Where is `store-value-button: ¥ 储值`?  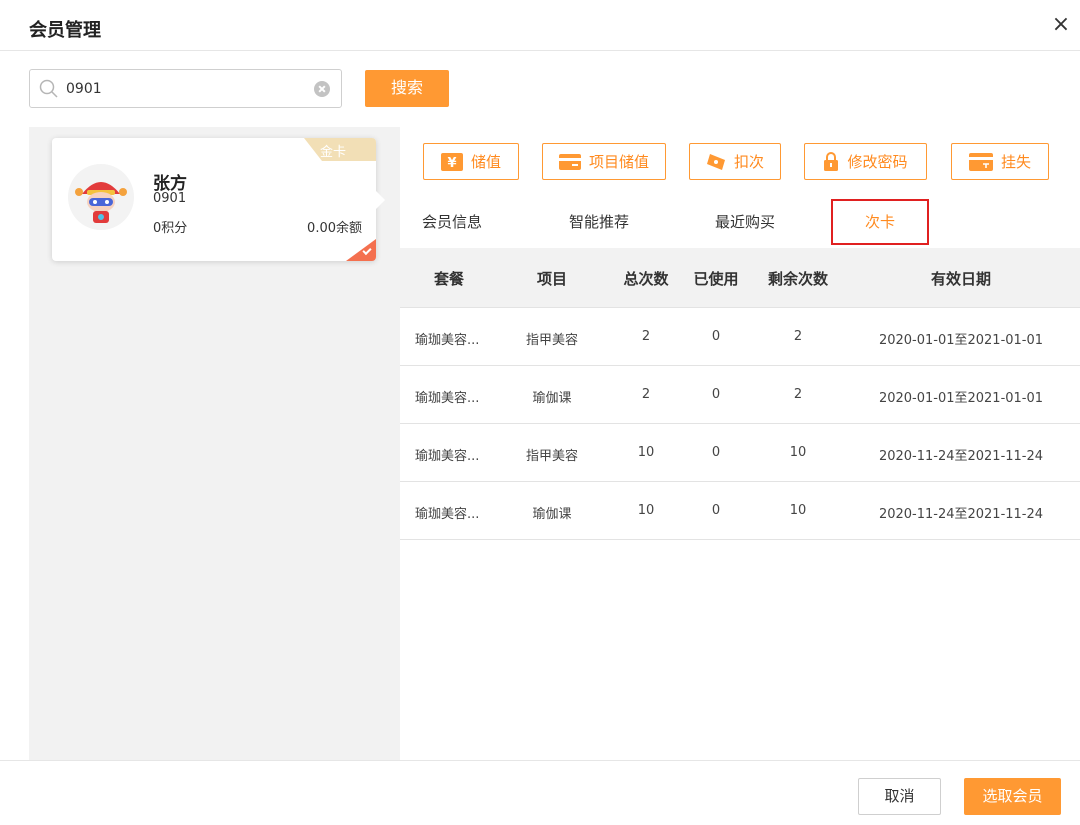
store-value-button: ¥ 储值 is located at coordinates (471, 161).